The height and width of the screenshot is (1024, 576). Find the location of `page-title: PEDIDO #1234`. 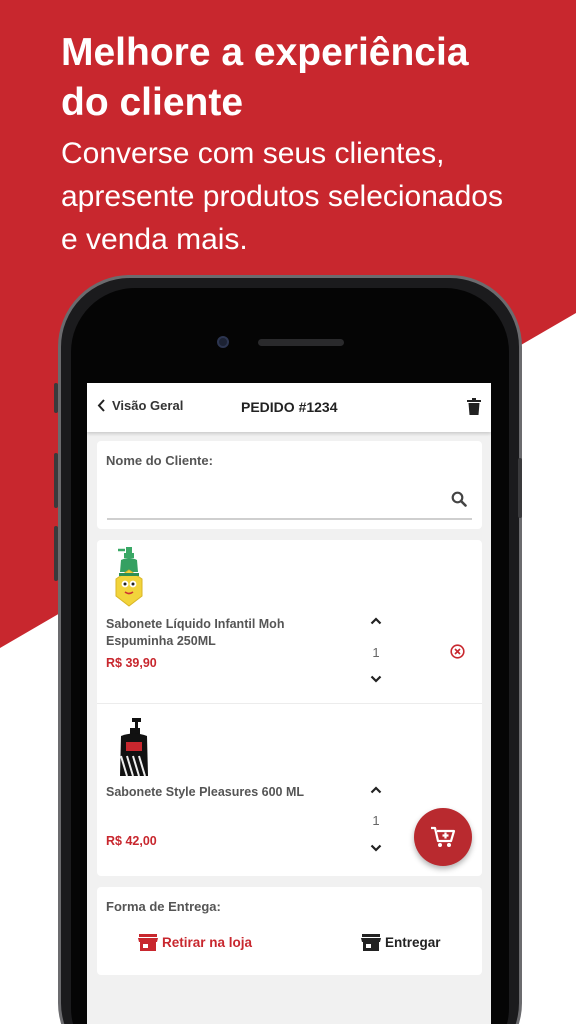

page-title: PEDIDO #1234 is located at coordinates (289, 407).